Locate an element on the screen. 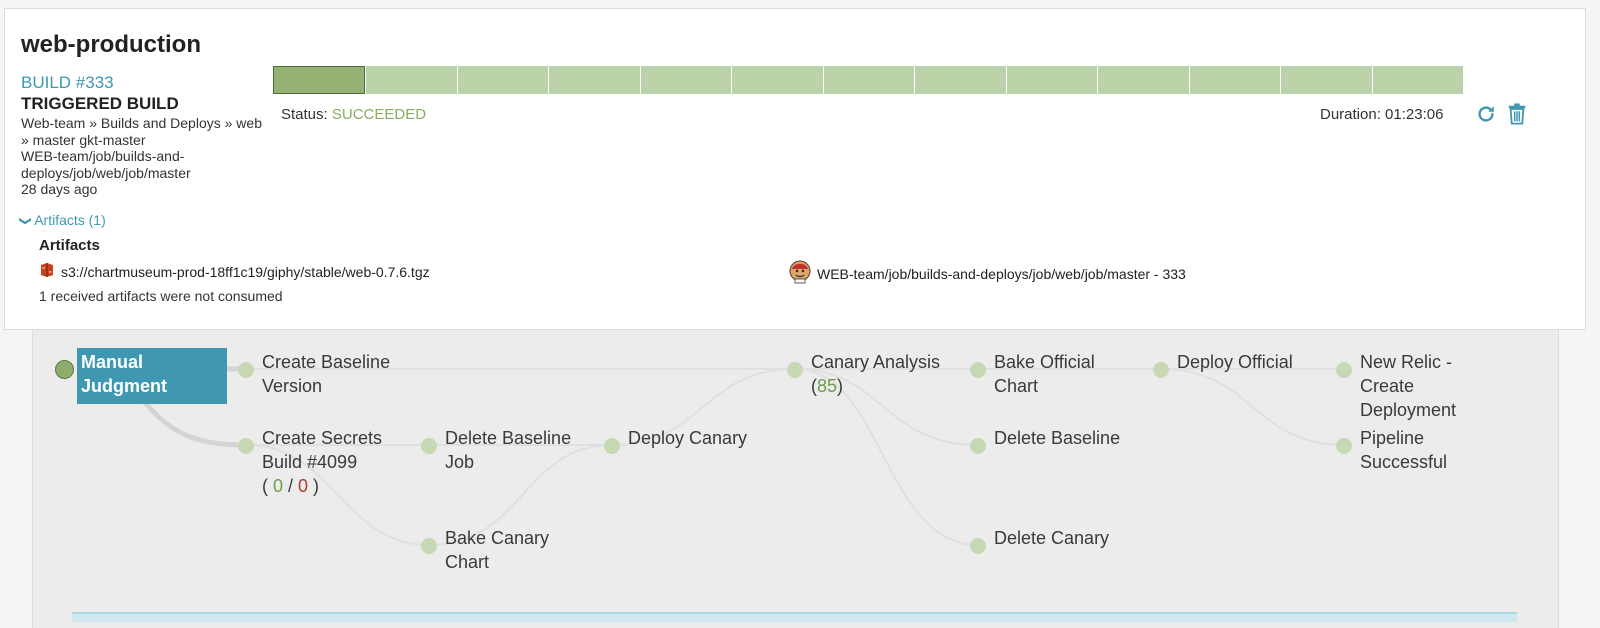 The height and width of the screenshot is (628, 1600). trash-icon is located at coordinates (1517, 116).